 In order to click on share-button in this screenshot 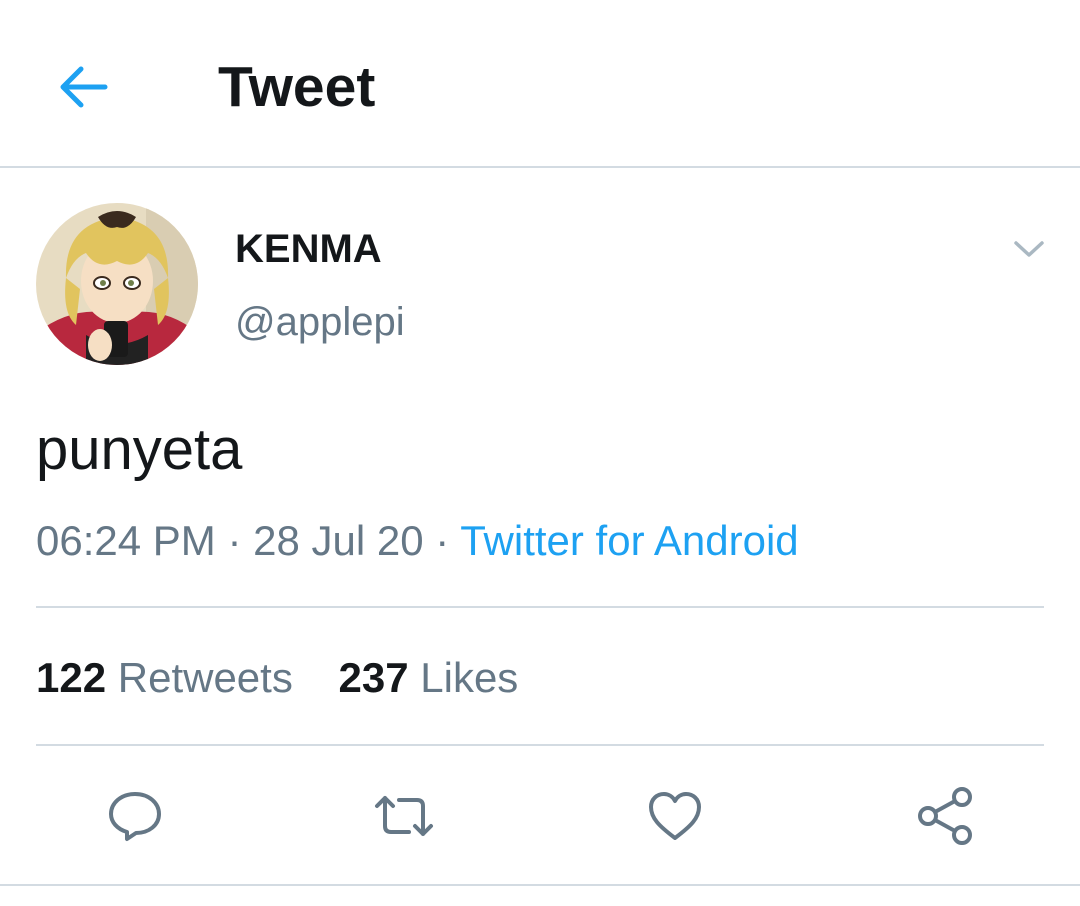, I will do `click(945, 816)`.